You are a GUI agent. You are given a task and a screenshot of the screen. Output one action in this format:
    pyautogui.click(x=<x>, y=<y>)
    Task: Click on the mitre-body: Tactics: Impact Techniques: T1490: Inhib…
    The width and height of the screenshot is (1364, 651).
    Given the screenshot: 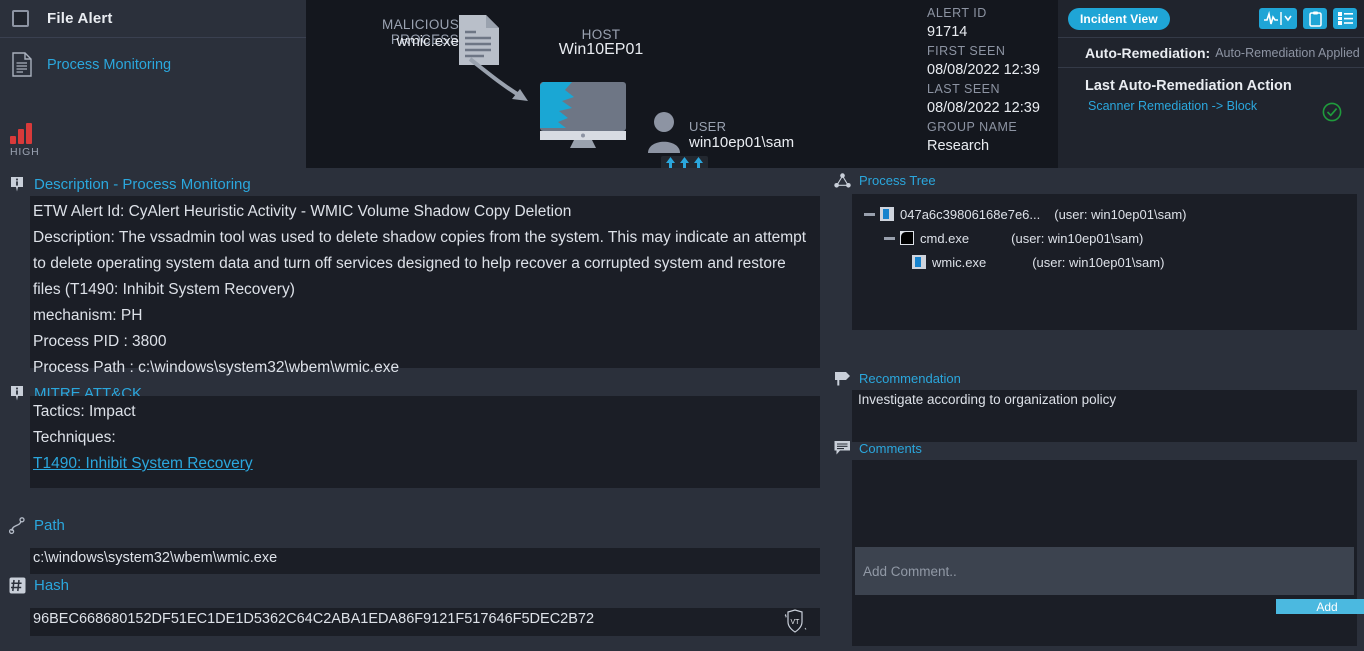 What is the action you would take?
    pyautogui.click(x=425, y=442)
    